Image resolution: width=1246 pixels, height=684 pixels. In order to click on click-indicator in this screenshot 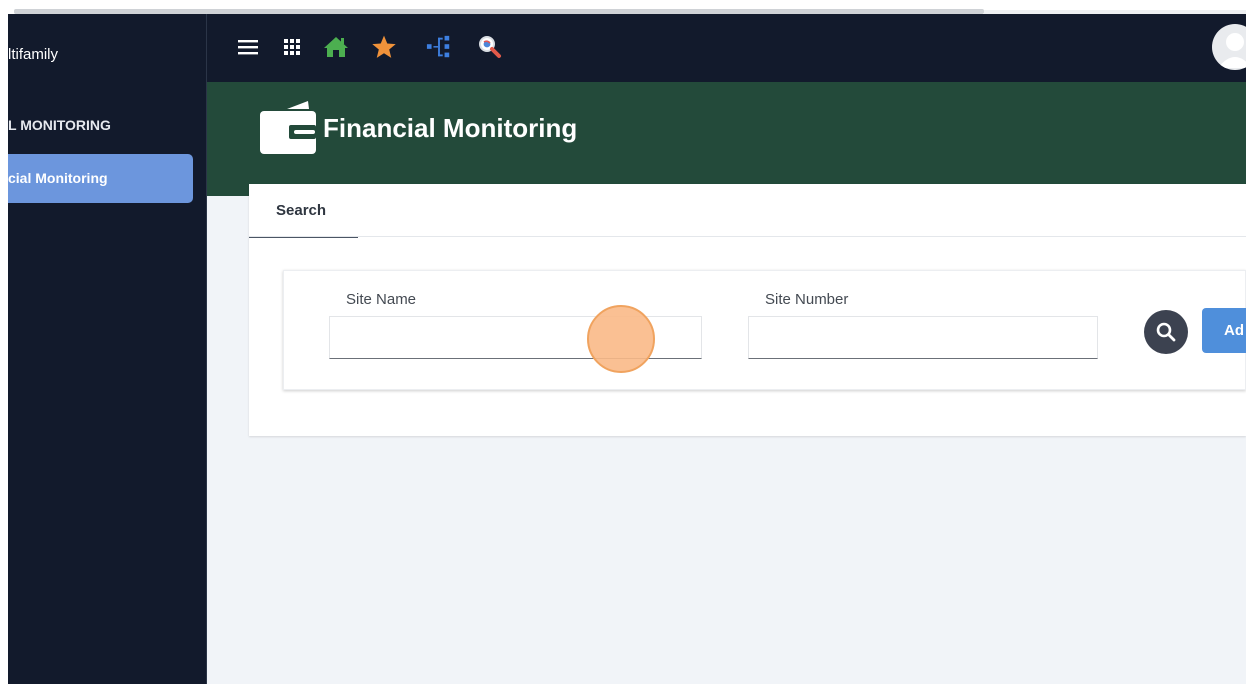, I will do `click(621, 339)`.